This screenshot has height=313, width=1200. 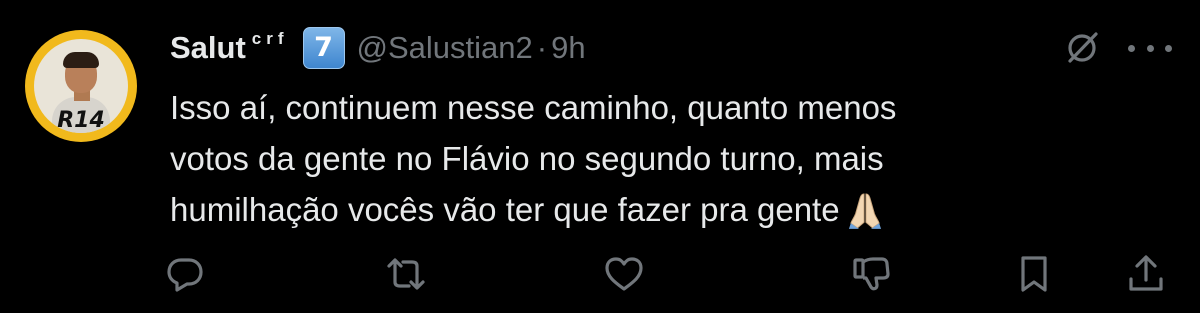 What do you see at coordinates (406, 274) in the screenshot?
I see `retweet-icon` at bounding box center [406, 274].